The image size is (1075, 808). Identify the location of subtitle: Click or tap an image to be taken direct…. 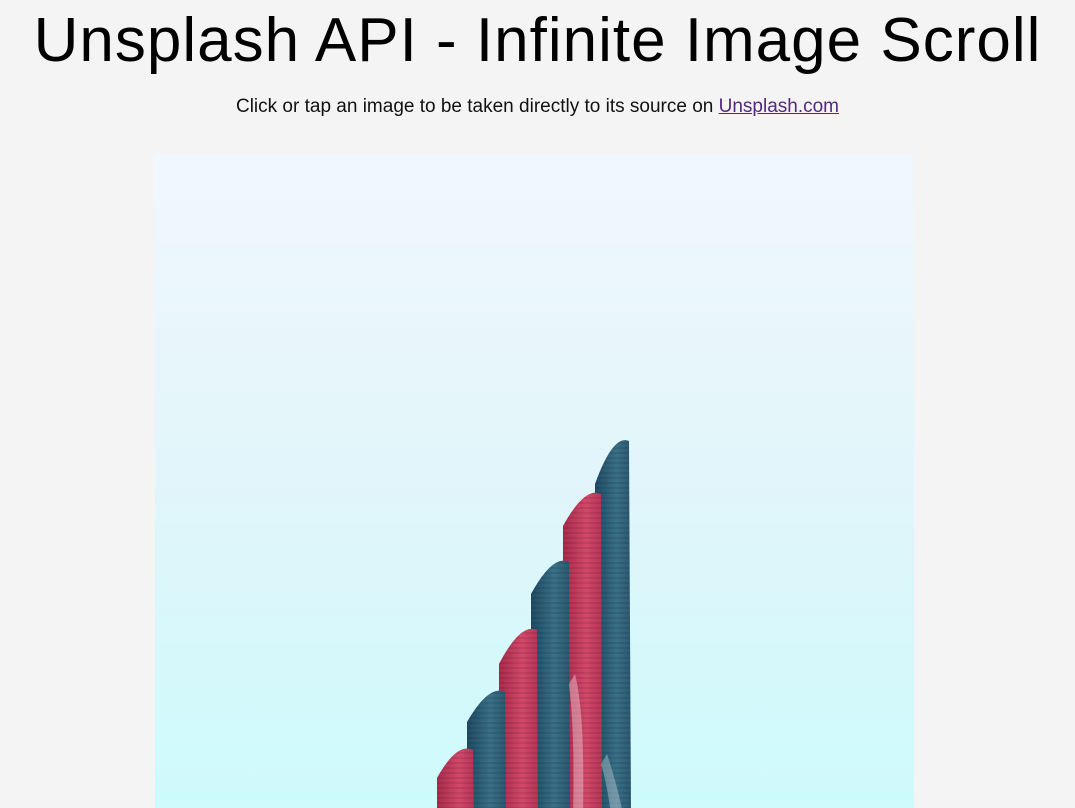
(537, 107).